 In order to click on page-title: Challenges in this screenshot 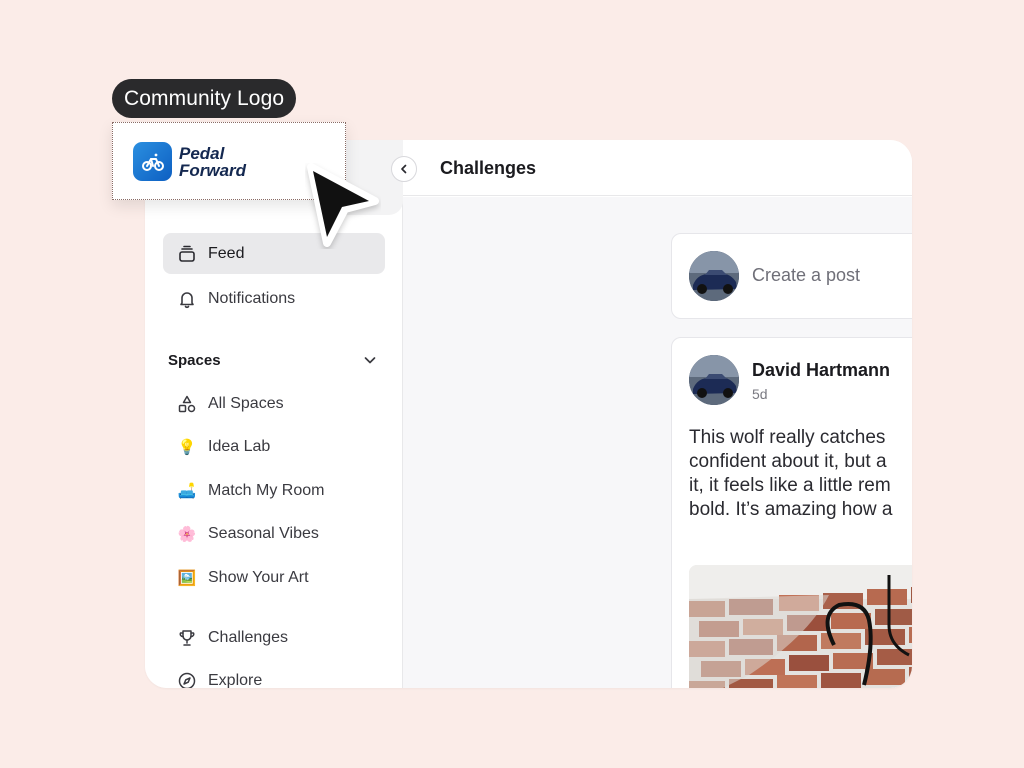, I will do `click(488, 168)`.